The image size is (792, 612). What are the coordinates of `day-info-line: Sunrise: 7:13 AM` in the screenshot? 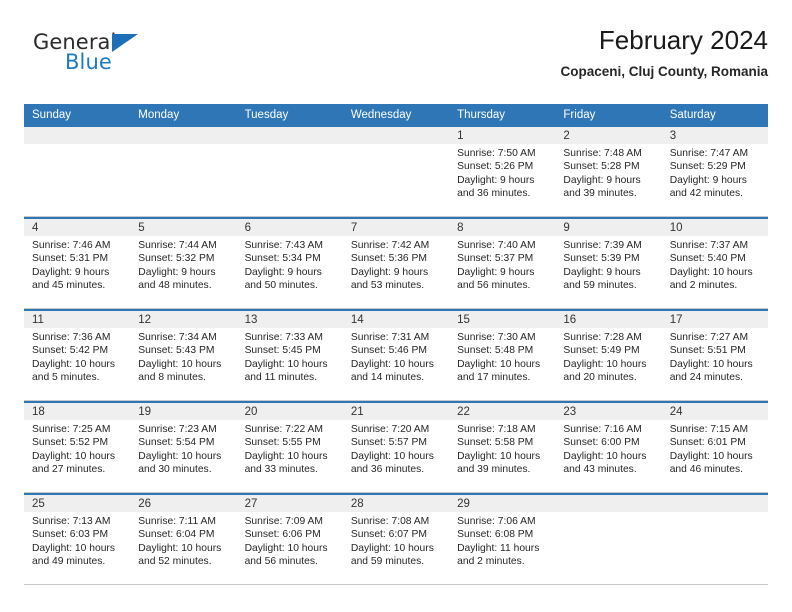 It's located at (71, 521).